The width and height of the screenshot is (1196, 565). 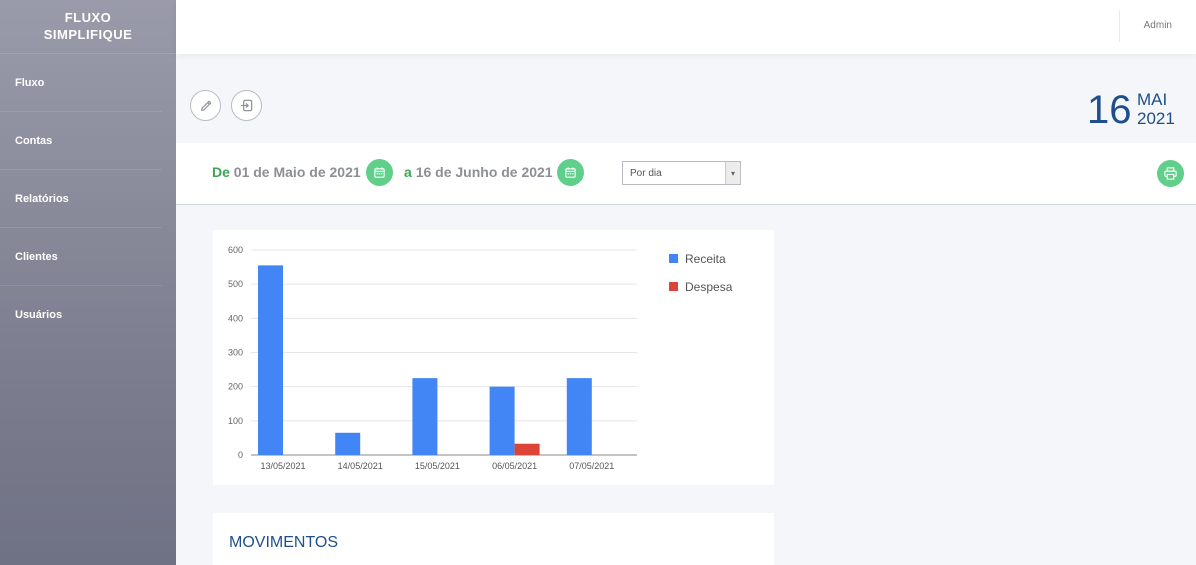 What do you see at coordinates (235, 421) in the screenshot?
I see `y-tick-label: 100` at bounding box center [235, 421].